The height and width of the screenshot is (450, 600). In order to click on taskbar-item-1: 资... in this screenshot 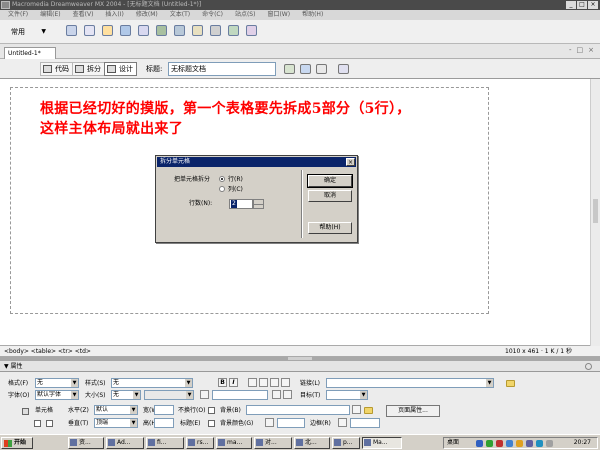, I will do `click(86, 443)`.